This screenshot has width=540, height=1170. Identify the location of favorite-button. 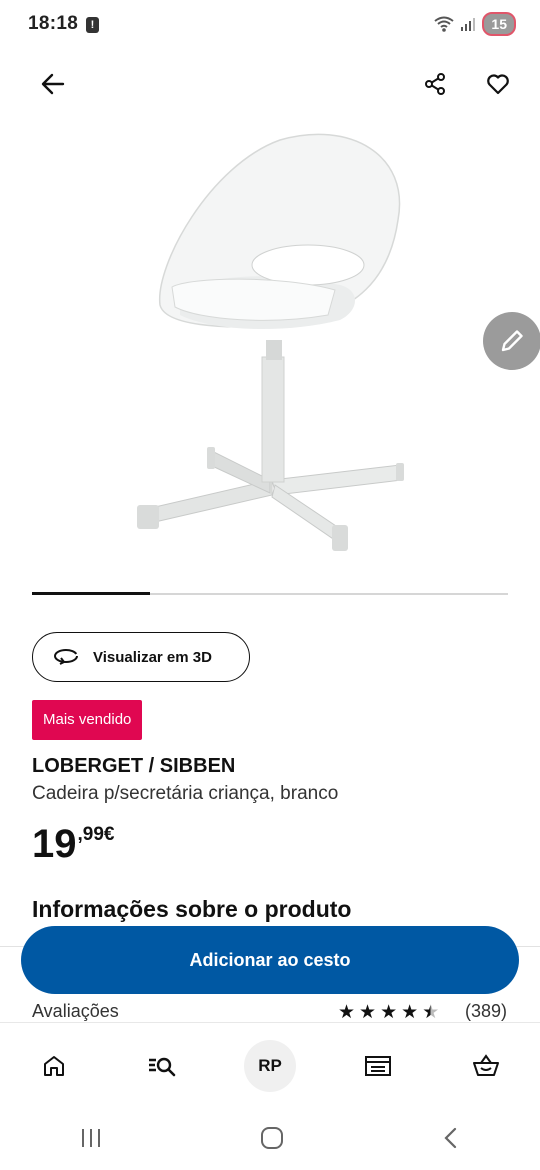
(498, 84).